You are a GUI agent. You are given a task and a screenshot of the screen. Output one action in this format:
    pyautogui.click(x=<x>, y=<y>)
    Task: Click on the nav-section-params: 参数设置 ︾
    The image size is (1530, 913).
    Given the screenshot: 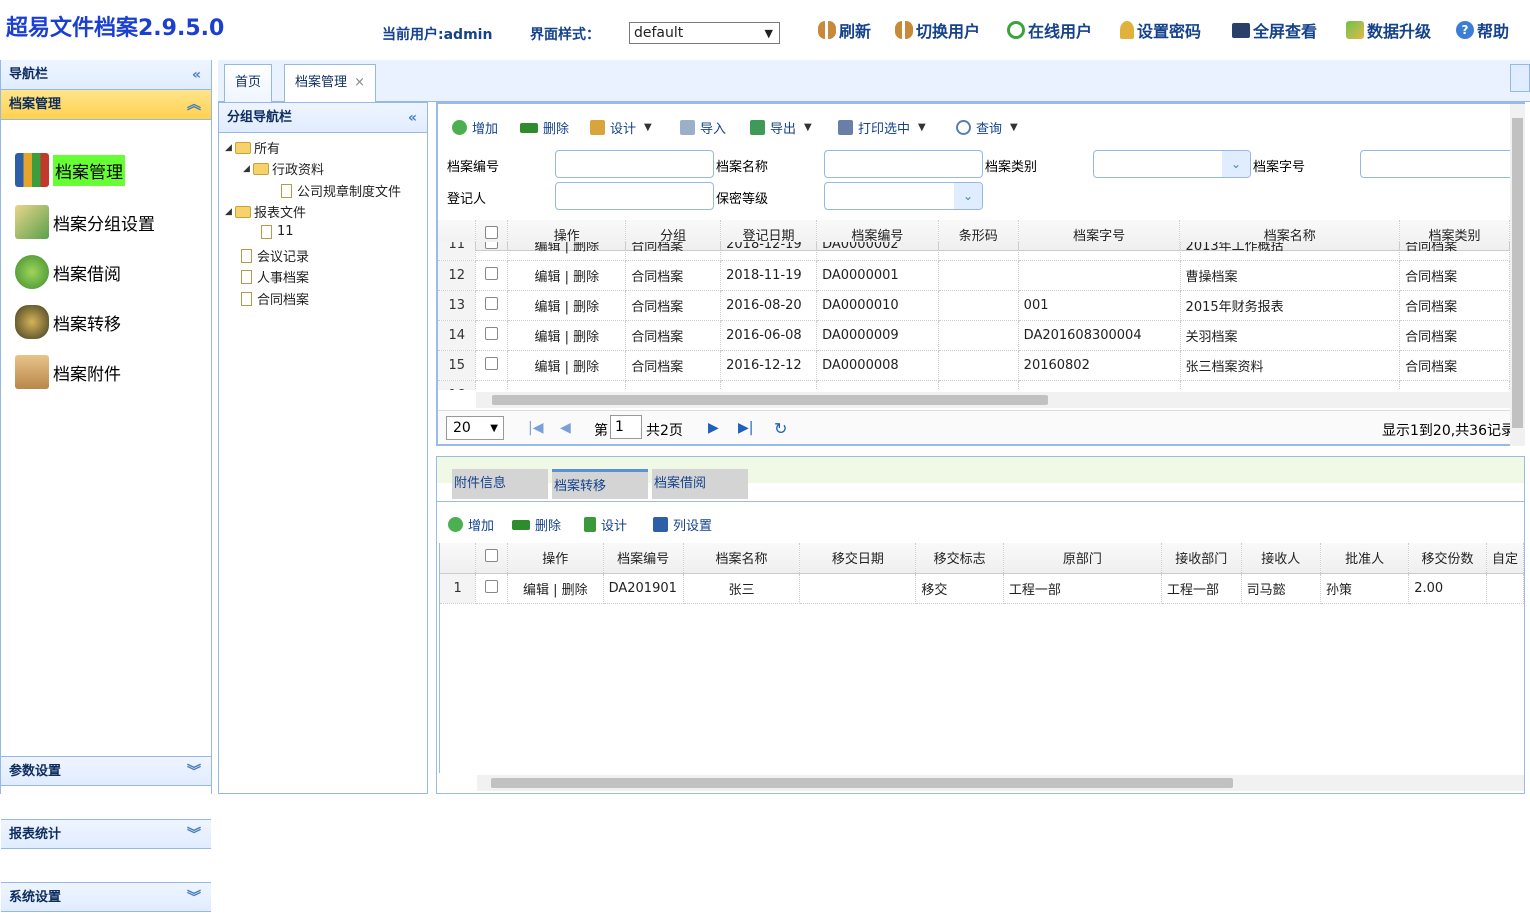 What is the action you would take?
    pyautogui.click(x=106, y=771)
    